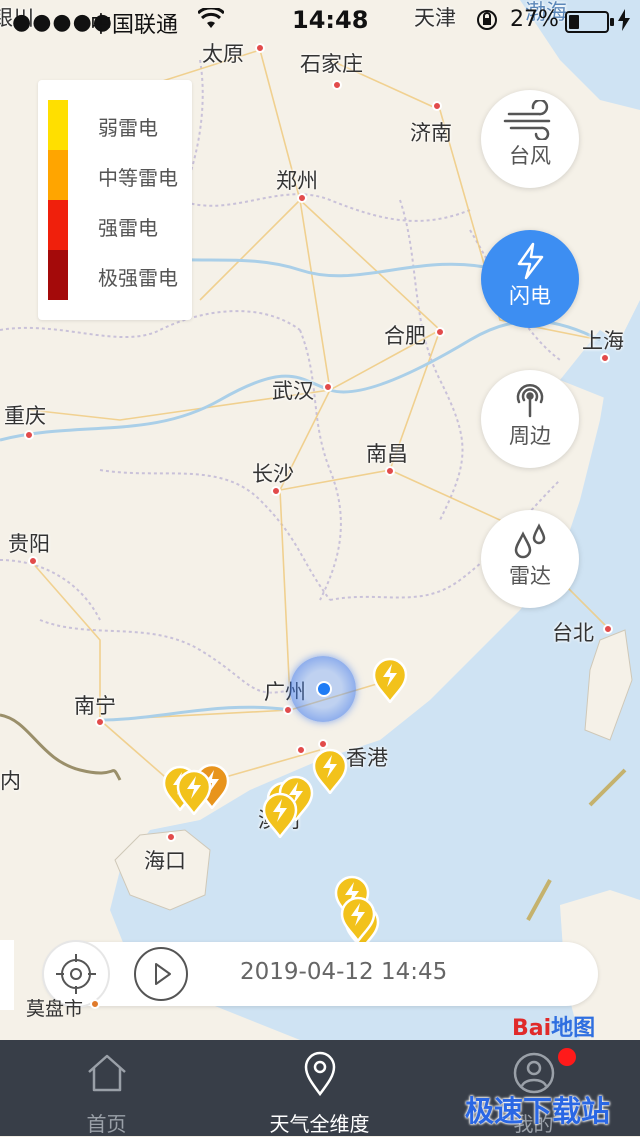 Image resolution: width=640 pixels, height=1137 pixels. I want to click on tab-home: 首页, so click(106, 1088).